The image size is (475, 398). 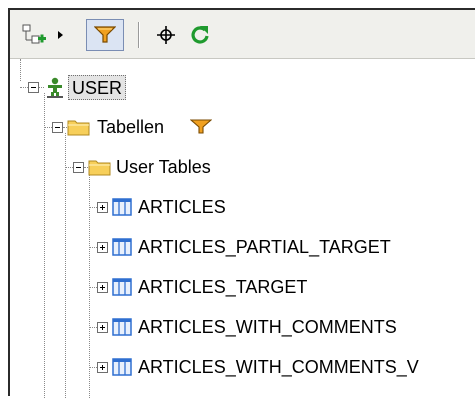 I want to click on crosshair-icon, so click(x=166, y=35).